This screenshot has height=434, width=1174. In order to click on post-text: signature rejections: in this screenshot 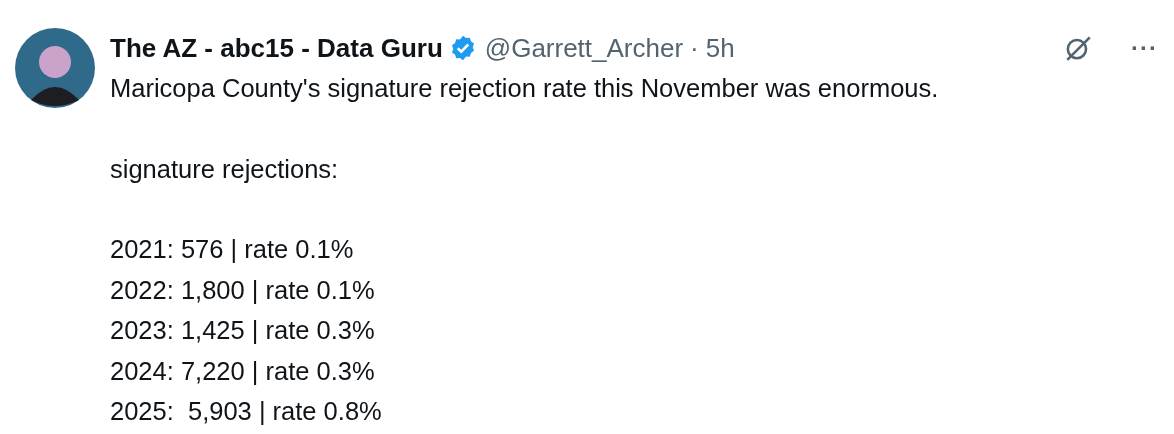, I will do `click(225, 169)`.